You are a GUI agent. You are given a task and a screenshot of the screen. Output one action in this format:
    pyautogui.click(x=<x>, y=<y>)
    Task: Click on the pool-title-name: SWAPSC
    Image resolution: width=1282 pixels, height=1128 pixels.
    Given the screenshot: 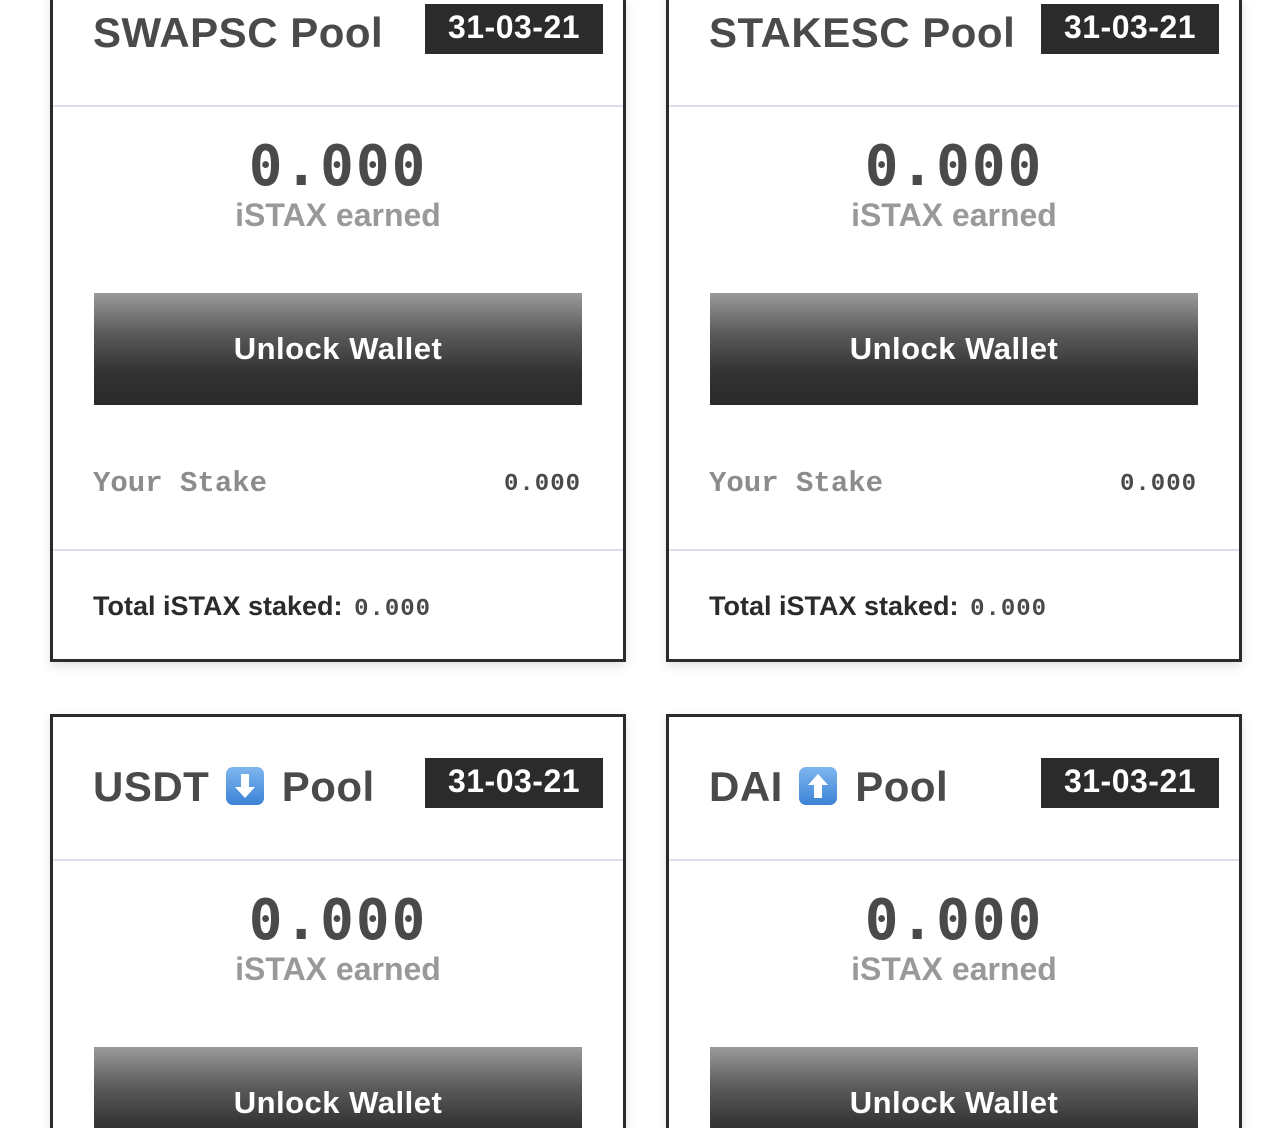 What is the action you would take?
    pyautogui.click(x=186, y=32)
    